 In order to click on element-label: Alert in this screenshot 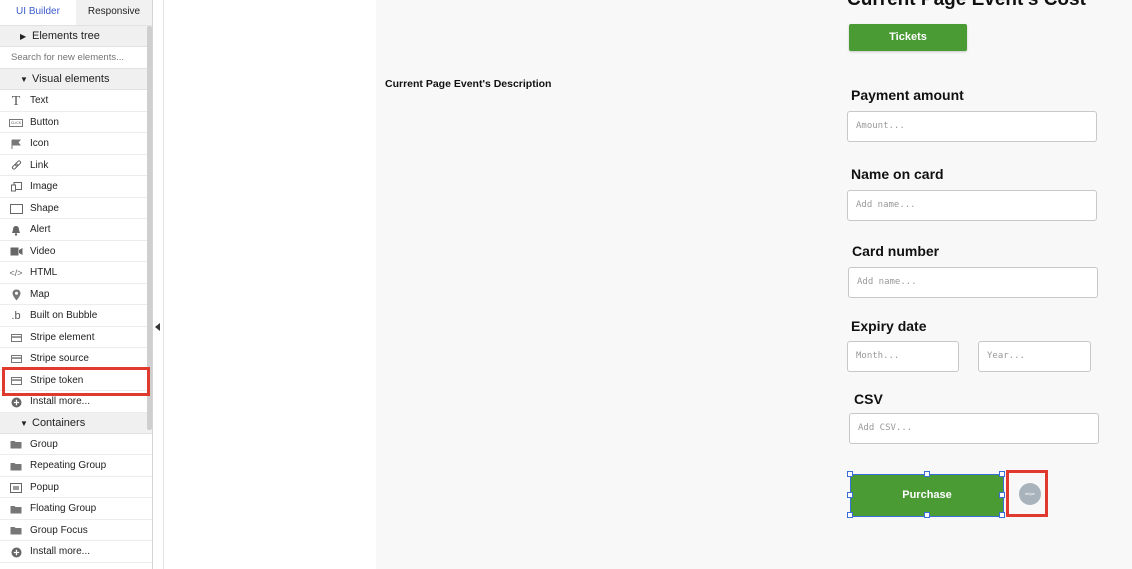, I will do `click(40, 229)`.